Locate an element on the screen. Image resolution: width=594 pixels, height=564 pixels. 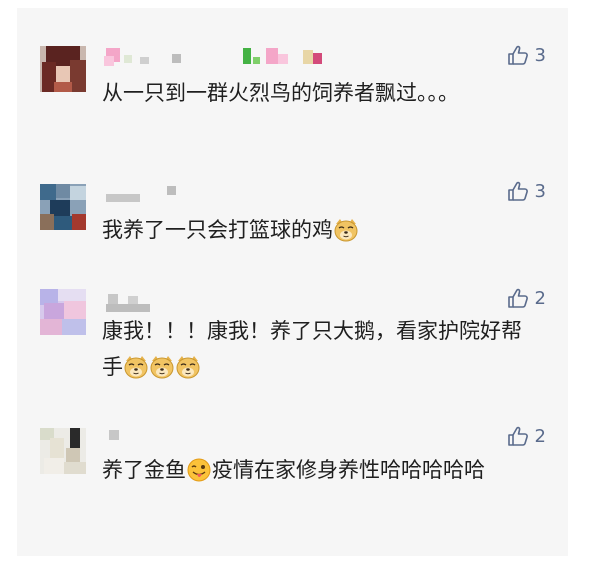
comment-text: 从一只到一群火烈鸟的饲养者飘过。。。 is located at coordinates (322, 93).